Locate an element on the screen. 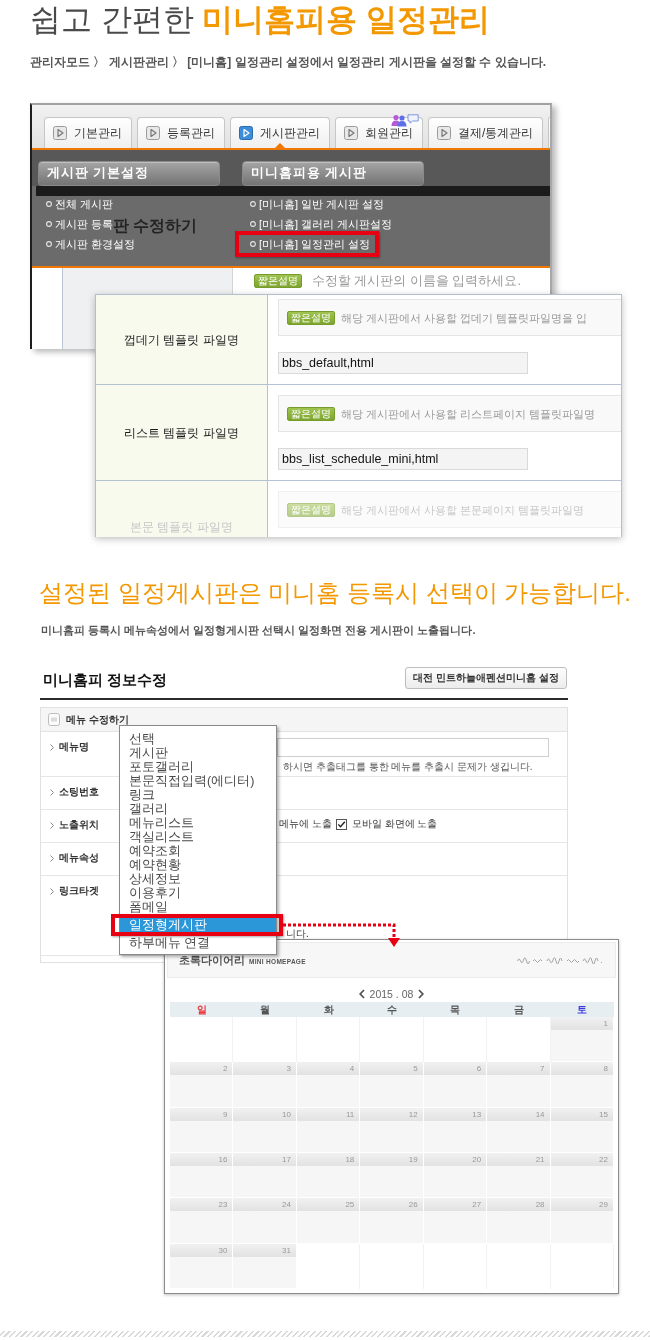 This screenshot has height=1340, width=650. field-label: 링크타겟 is located at coordinates (79, 891).